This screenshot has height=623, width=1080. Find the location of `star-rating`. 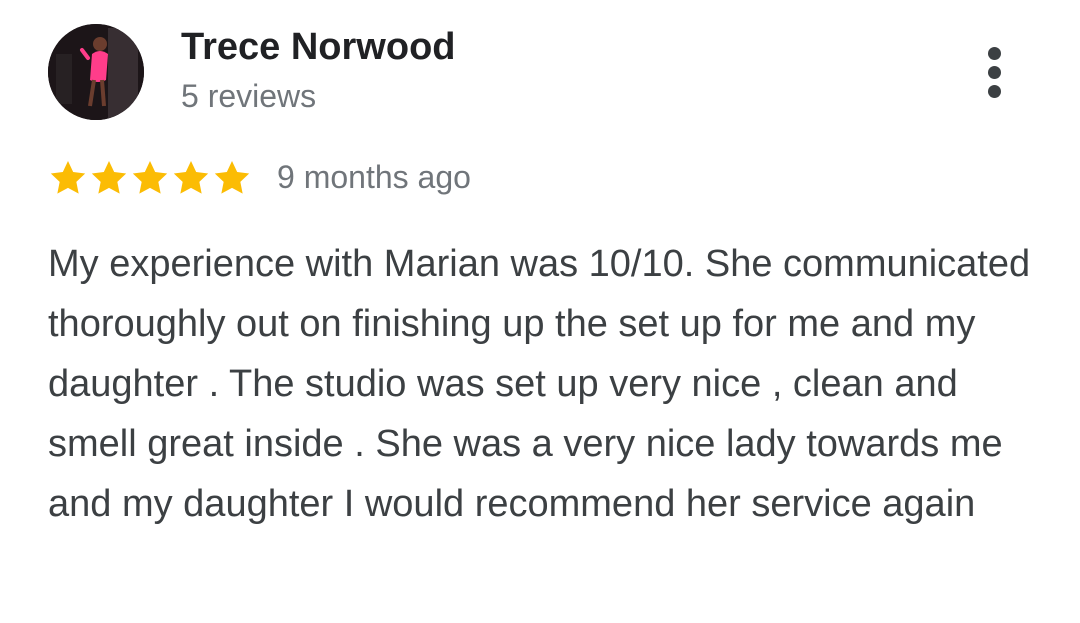

star-rating is located at coordinates (150, 178).